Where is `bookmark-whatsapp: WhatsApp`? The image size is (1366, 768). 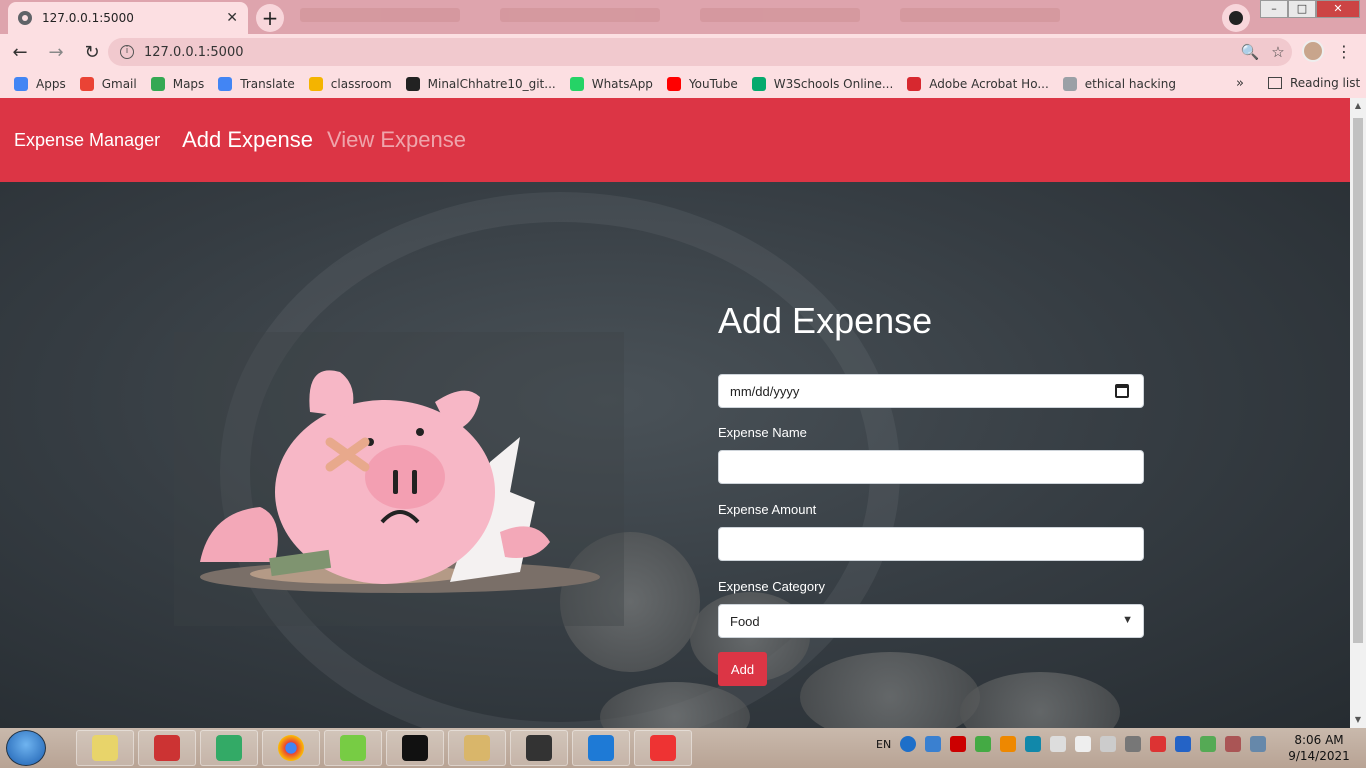
bookmark-whatsapp: WhatsApp is located at coordinates (611, 84).